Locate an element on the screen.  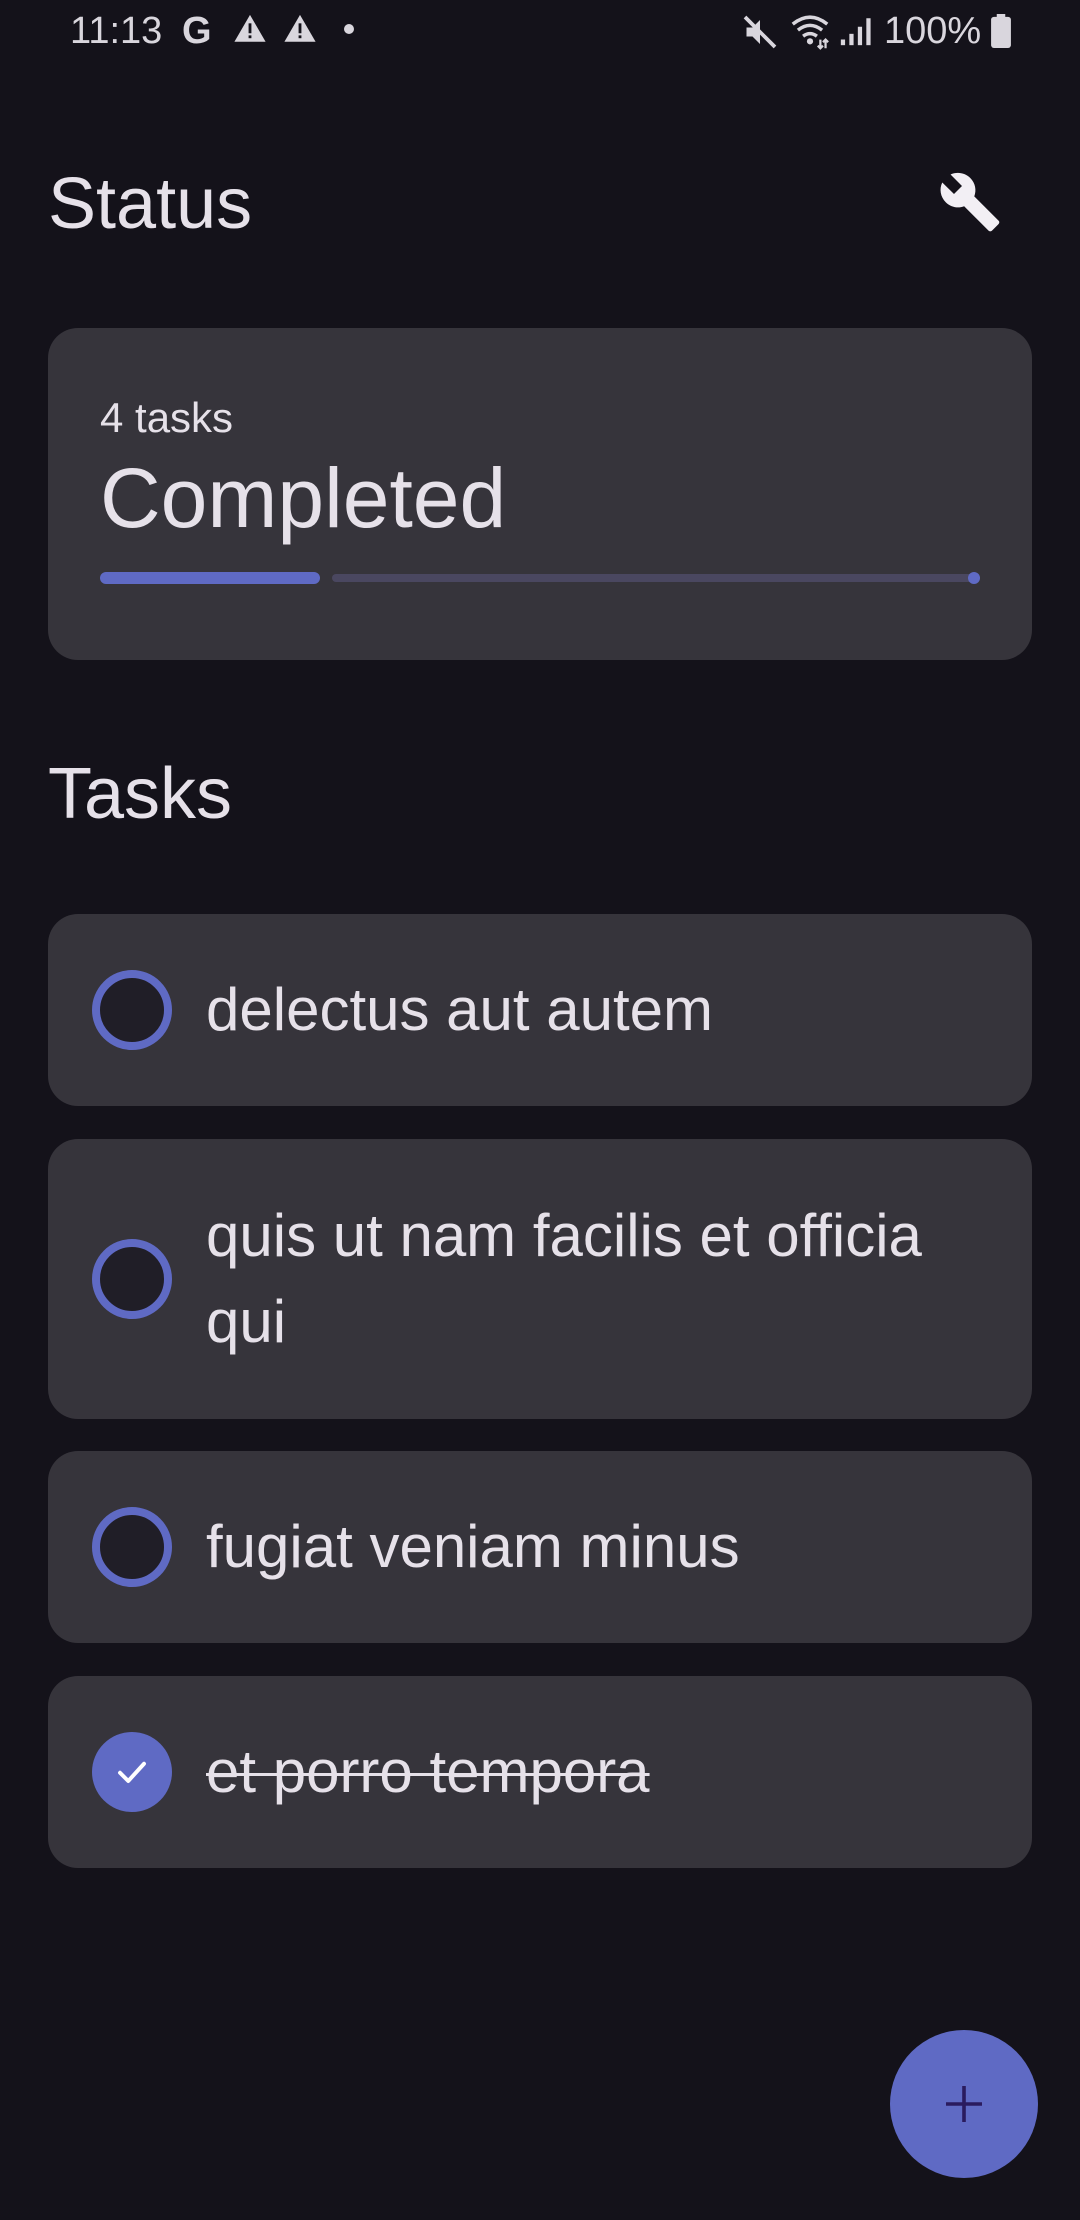
wrench-icon is located at coordinates (970, 202).